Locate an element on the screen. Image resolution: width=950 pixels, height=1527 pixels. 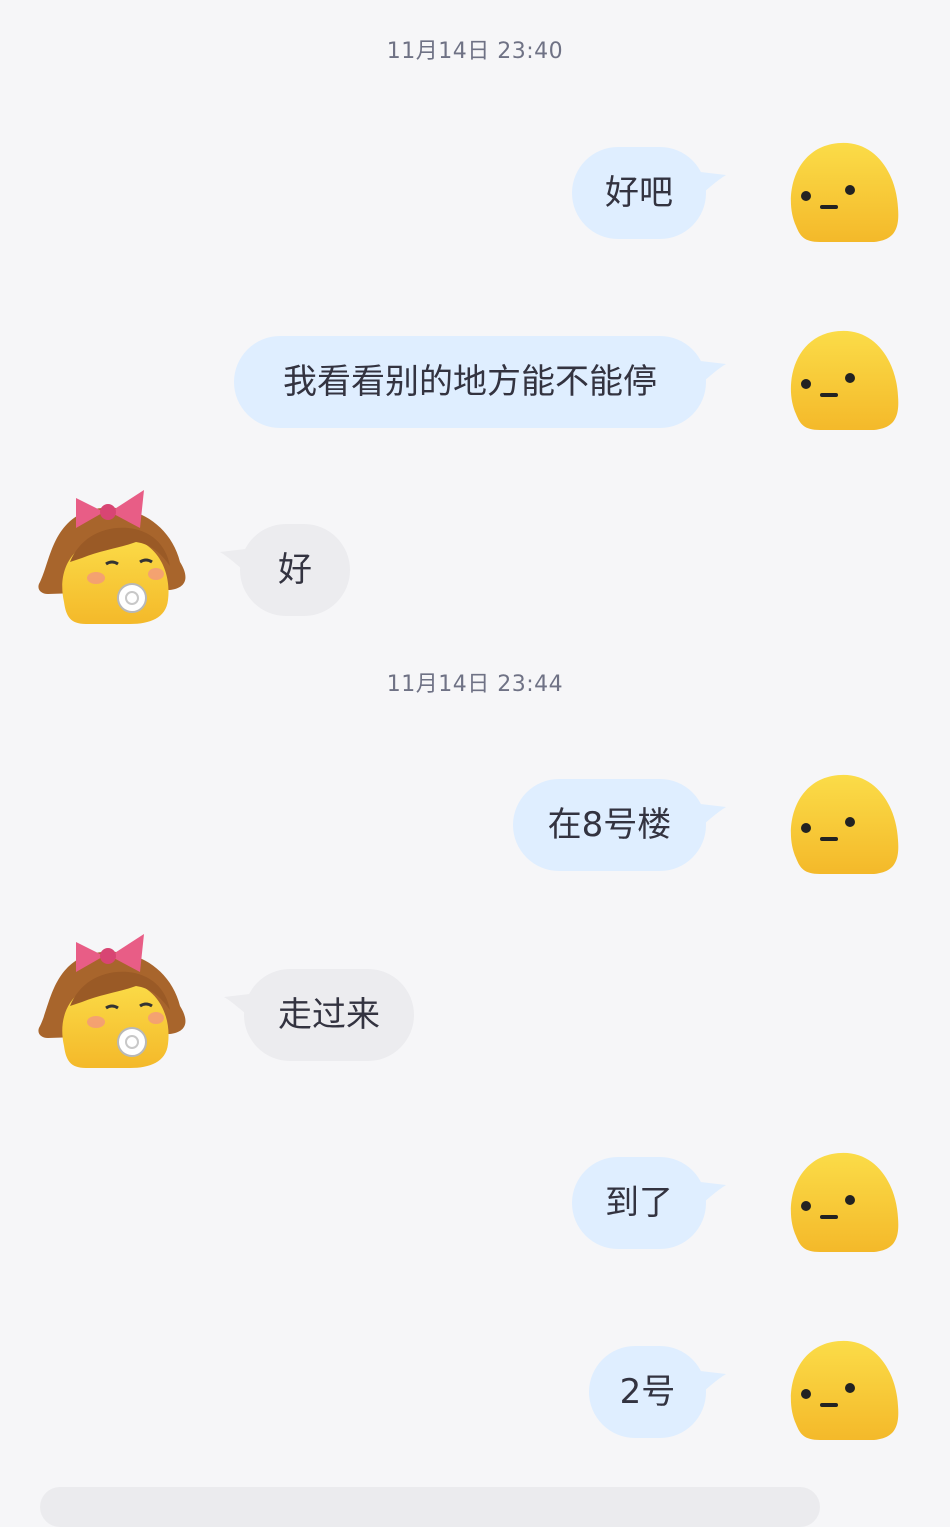
sent-message-bubble: 好吧 is located at coordinates (639, 193).